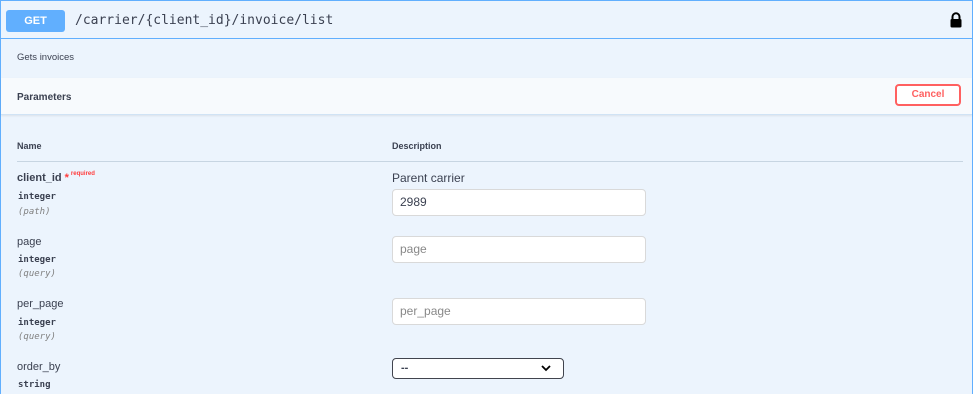 Image resolution: width=975 pixels, height=394 pixels. I want to click on parameters-title: Parameters, so click(44, 97).